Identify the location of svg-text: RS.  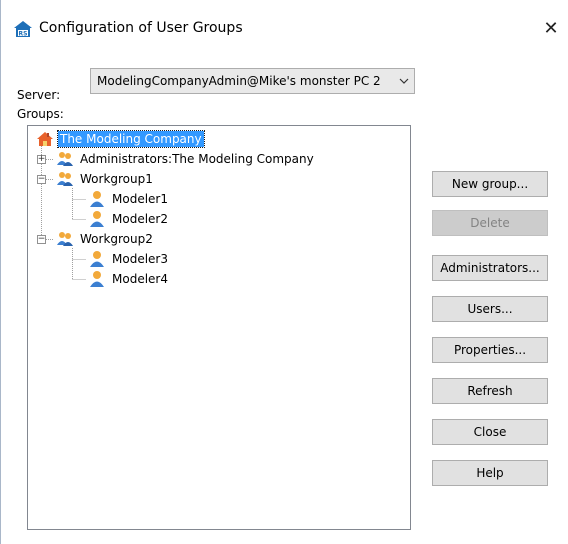
(23, 34).